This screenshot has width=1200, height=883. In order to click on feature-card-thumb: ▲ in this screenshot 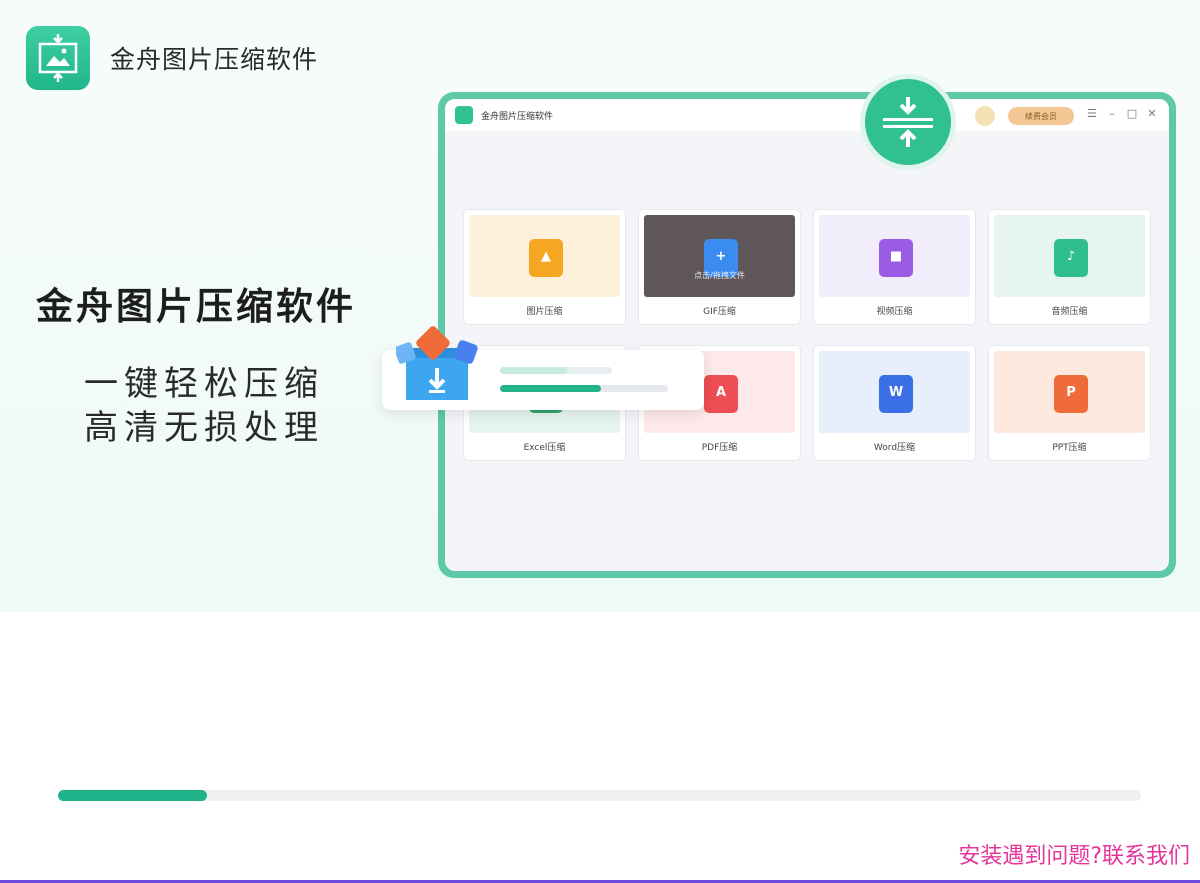, I will do `click(544, 256)`.